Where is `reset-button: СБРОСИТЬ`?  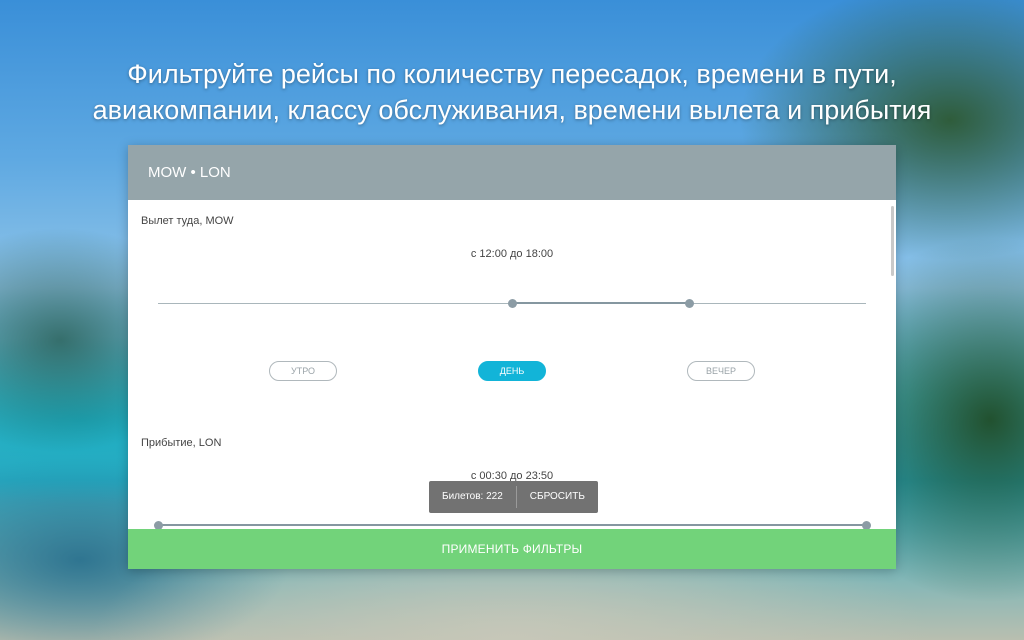 reset-button: СБРОСИТЬ is located at coordinates (557, 497).